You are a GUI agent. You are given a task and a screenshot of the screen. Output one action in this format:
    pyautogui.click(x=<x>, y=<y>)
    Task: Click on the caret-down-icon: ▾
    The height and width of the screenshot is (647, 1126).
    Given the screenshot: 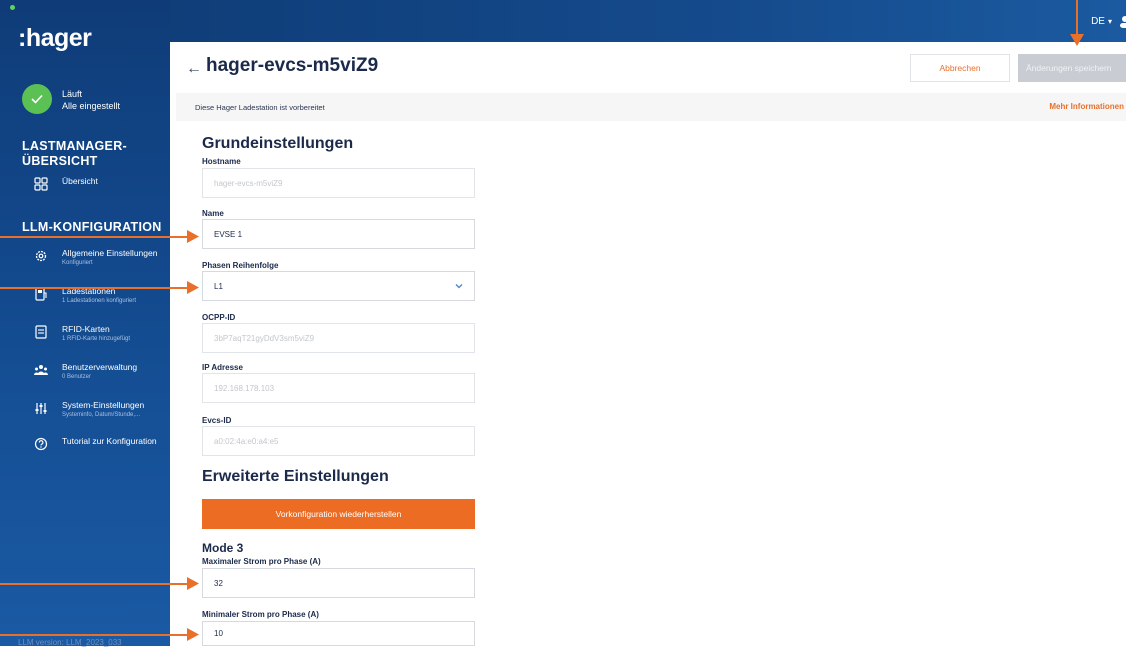 What is the action you would take?
    pyautogui.click(x=1109, y=21)
    